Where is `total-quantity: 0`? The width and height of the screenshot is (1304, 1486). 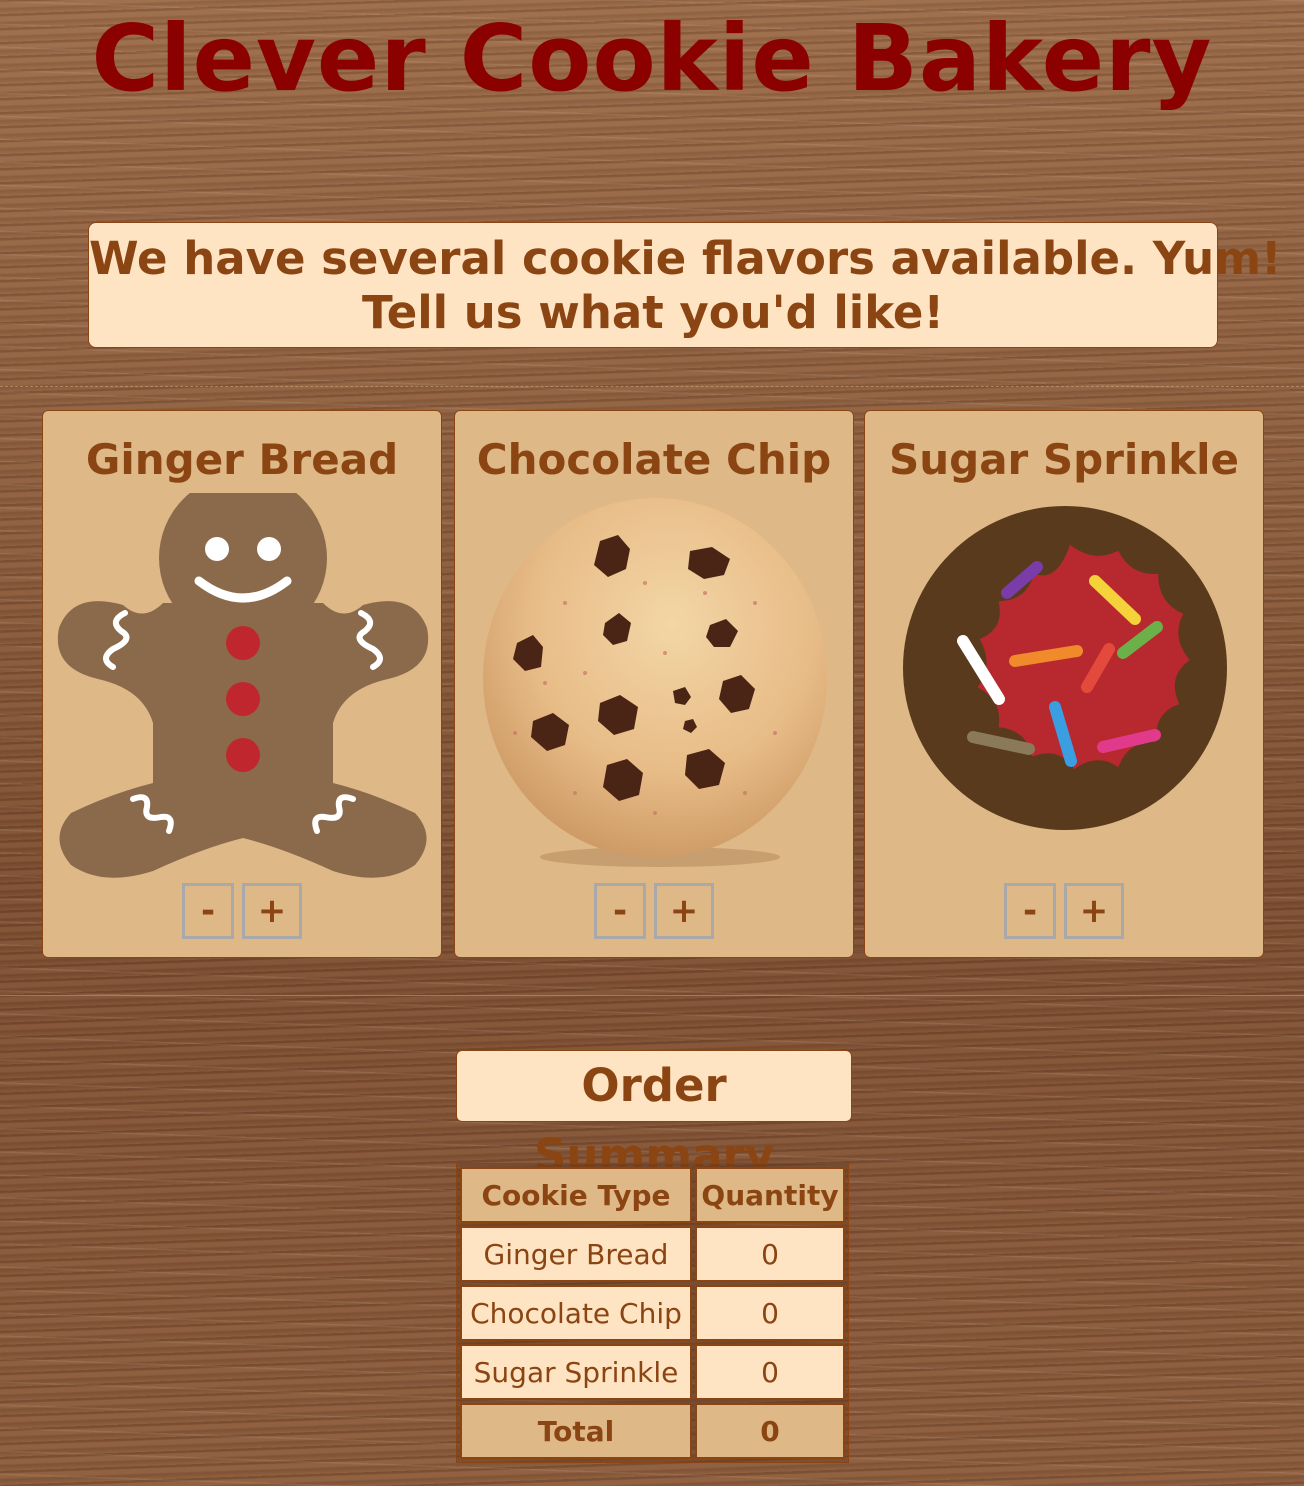 total-quantity: 0 is located at coordinates (770, 1431).